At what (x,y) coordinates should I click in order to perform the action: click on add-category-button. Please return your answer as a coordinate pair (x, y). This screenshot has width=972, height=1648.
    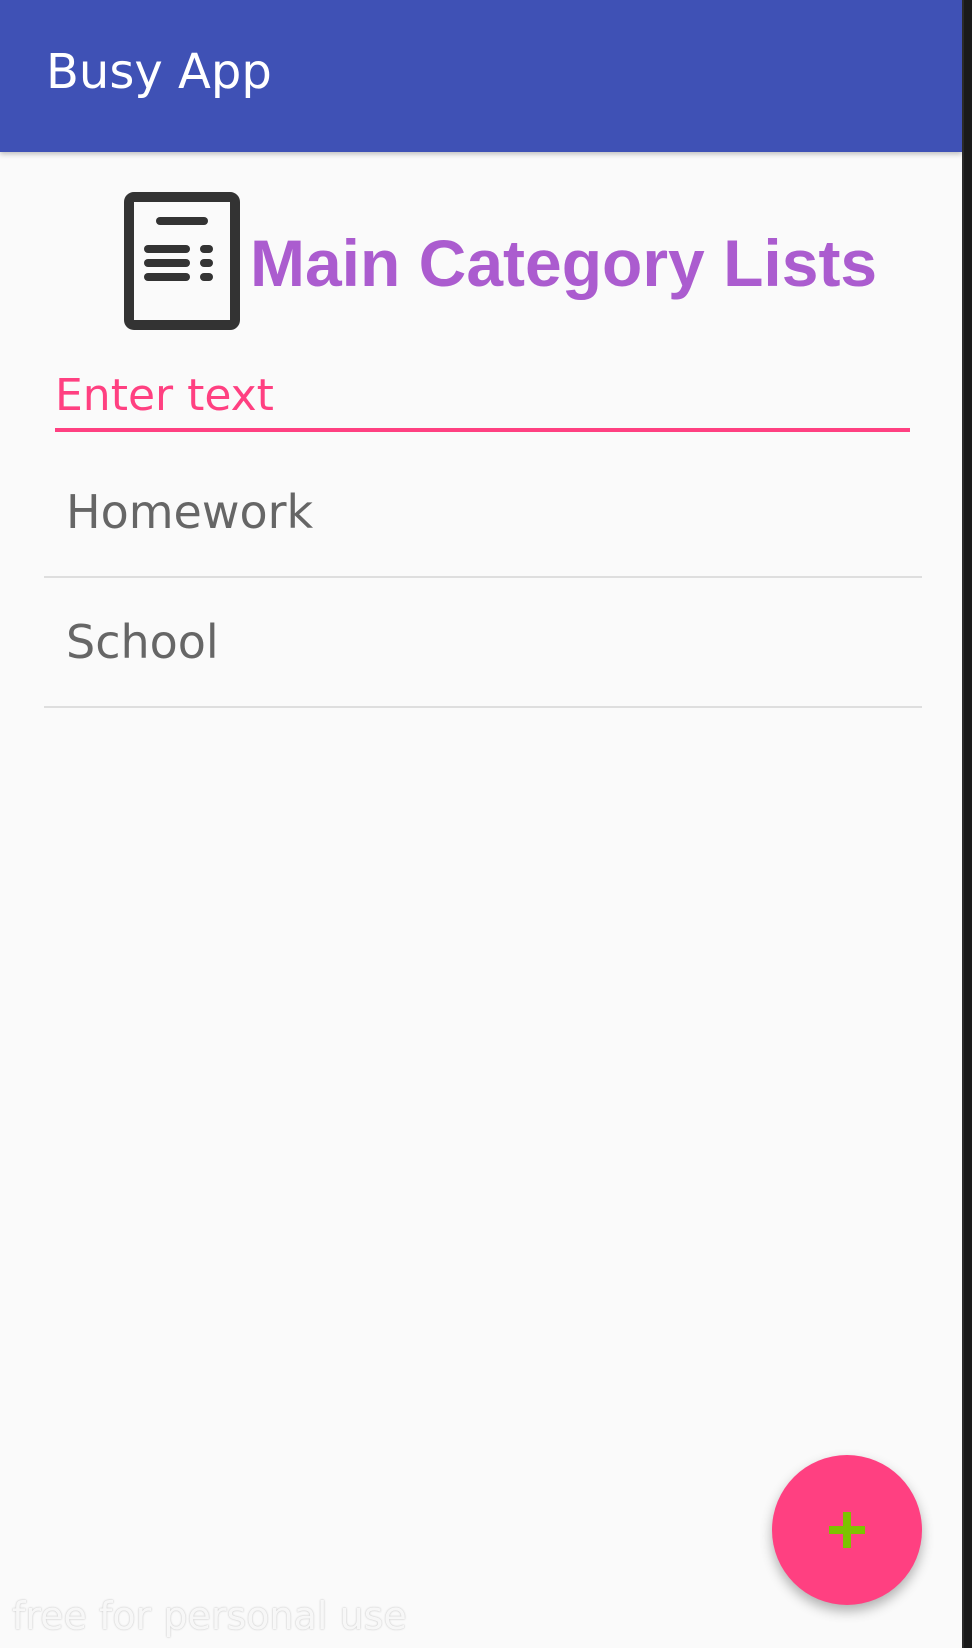
    Looking at the image, I should click on (847, 1530).